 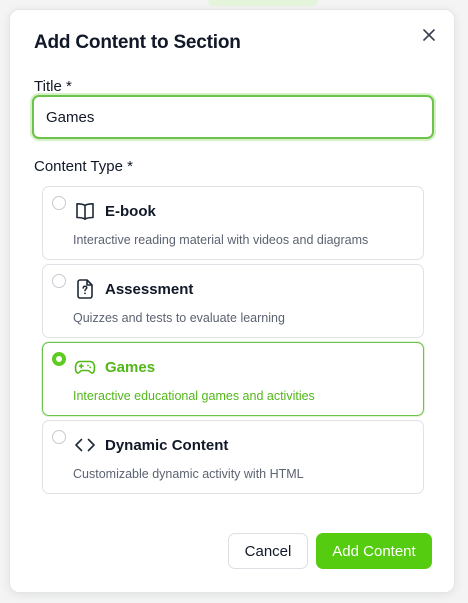 What do you see at coordinates (179, 318) in the screenshot?
I see `option-description: Quizzes and tests to evaluate learning` at bounding box center [179, 318].